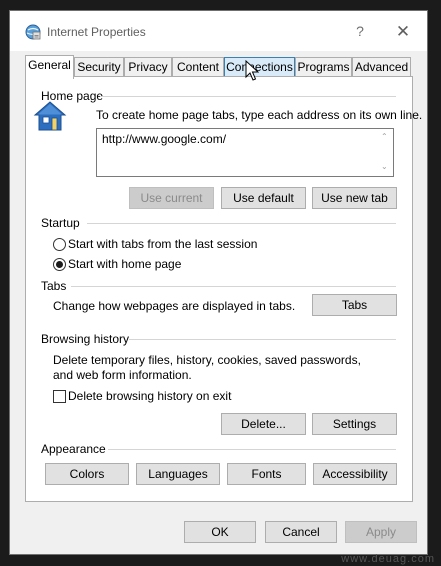 The image size is (441, 566). I want to click on tabs-heading: Tabs, so click(54, 286).